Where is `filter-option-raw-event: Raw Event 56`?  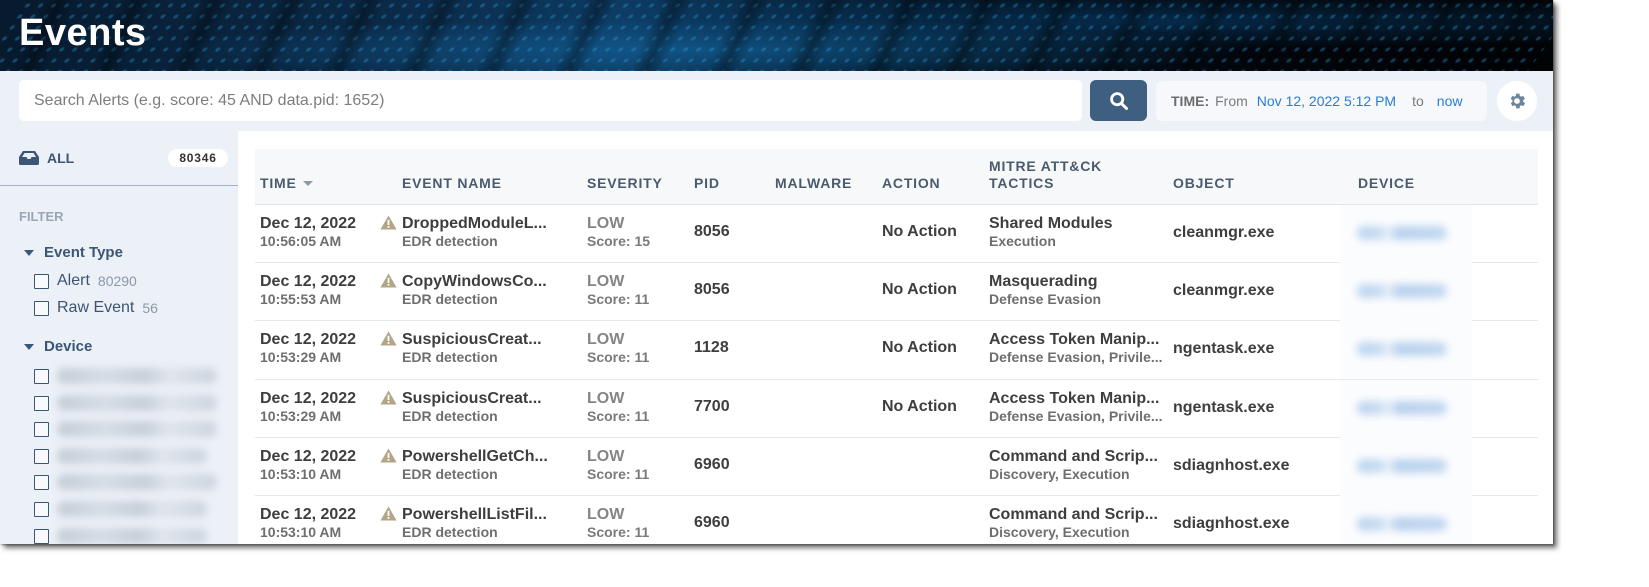
filter-option-raw-event: Raw Event 56 is located at coordinates (96, 308).